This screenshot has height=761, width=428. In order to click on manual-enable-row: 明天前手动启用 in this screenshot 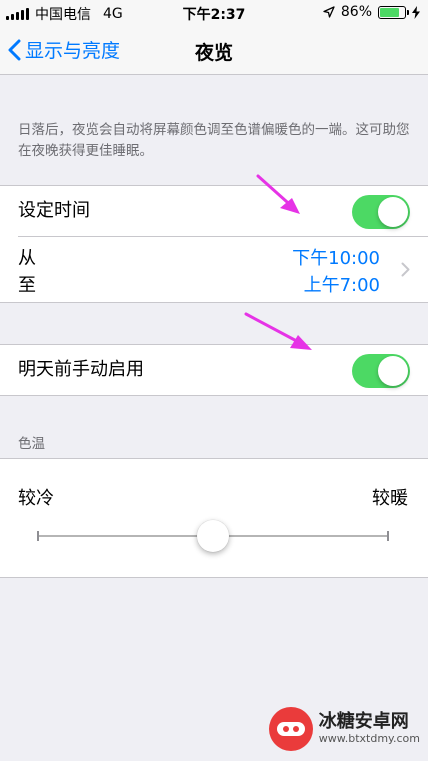, I will do `click(214, 370)`.